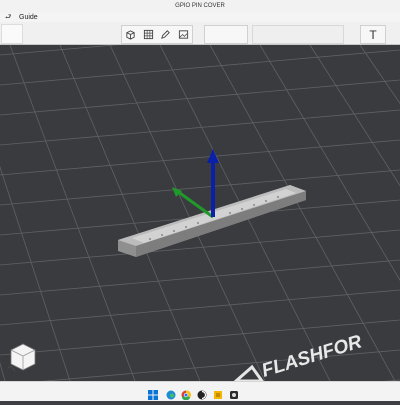 Image resolution: width=400 pixels, height=405 pixels. What do you see at coordinates (12, 34) in the screenshot?
I see `toolbar-left-panel` at bounding box center [12, 34].